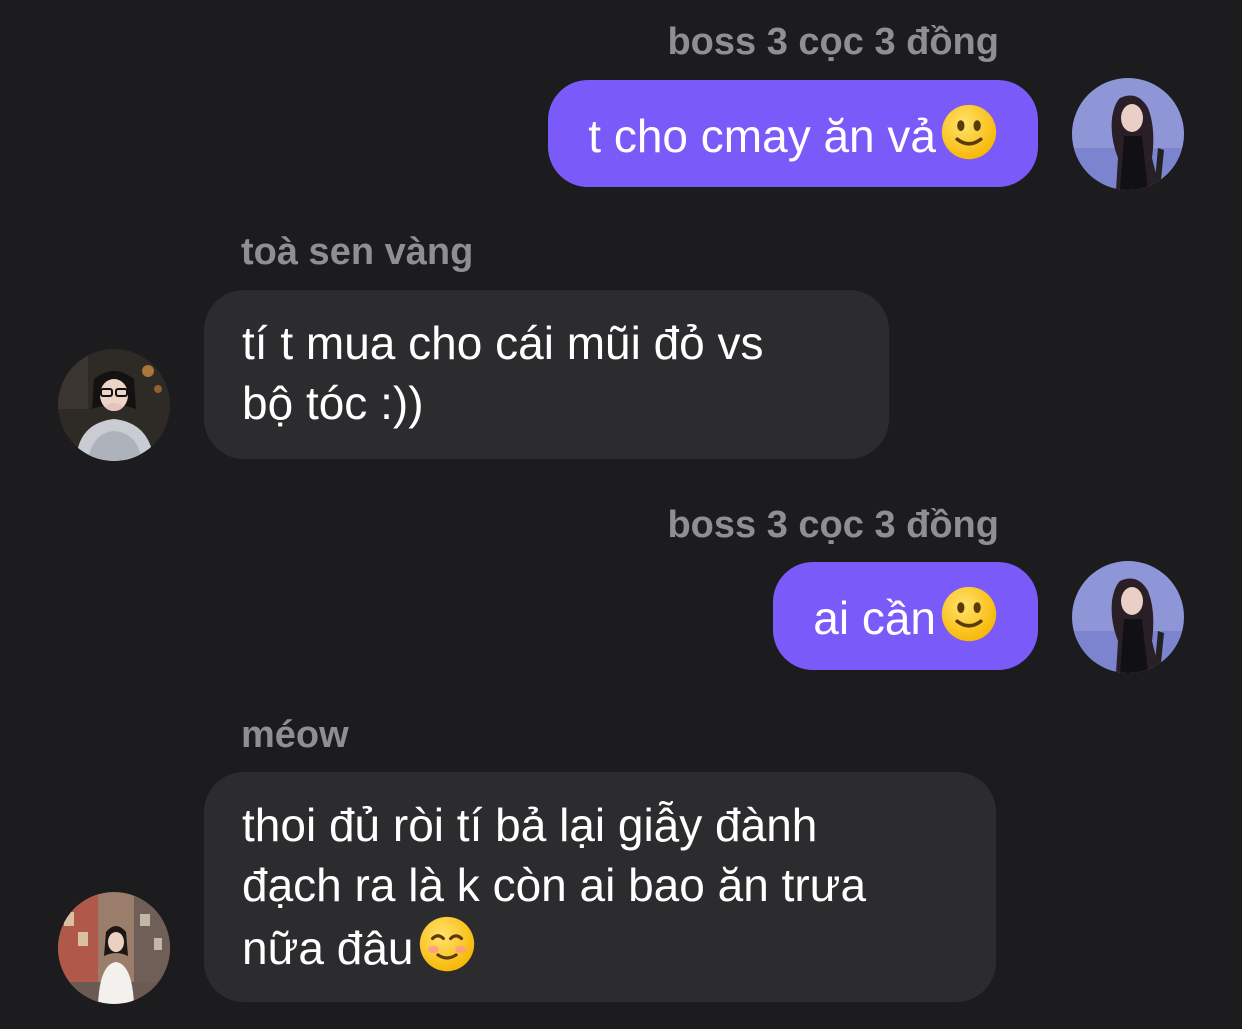  I want to click on avatar-meow, so click(114, 948).